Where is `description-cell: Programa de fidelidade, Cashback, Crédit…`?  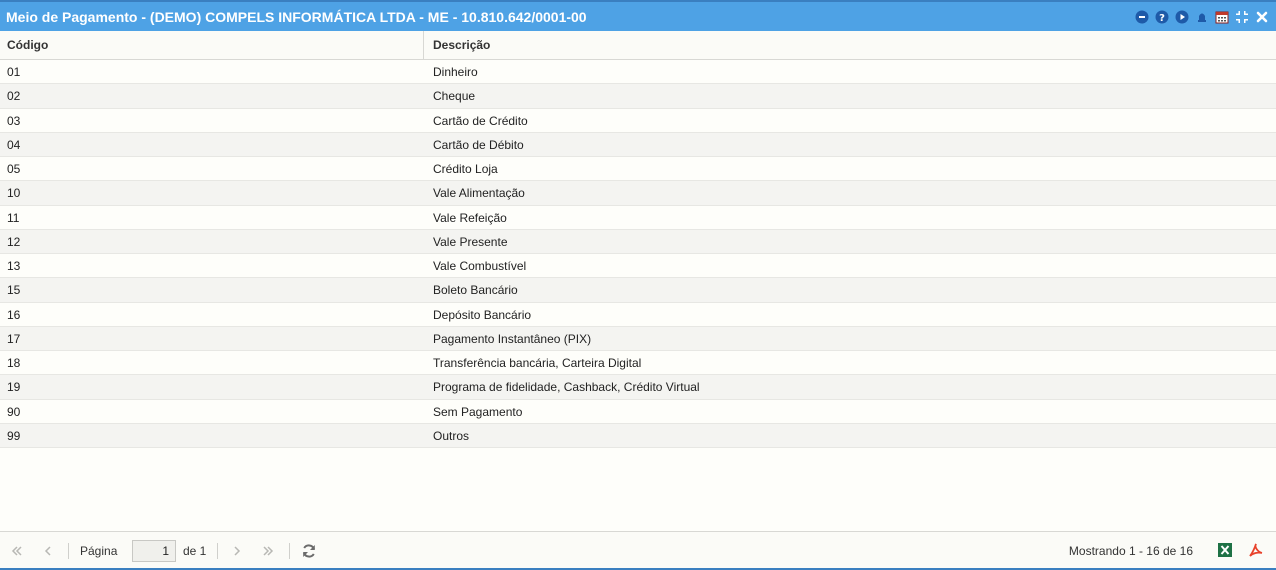
description-cell: Programa de fidelidade, Cashback, Crédit… is located at coordinates (566, 387).